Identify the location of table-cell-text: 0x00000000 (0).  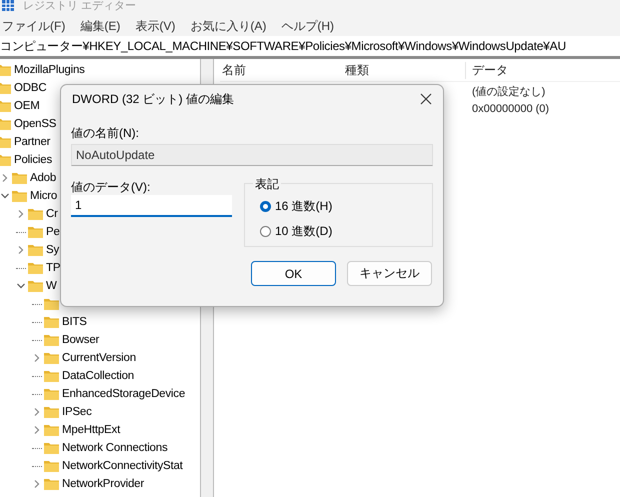
(510, 109).